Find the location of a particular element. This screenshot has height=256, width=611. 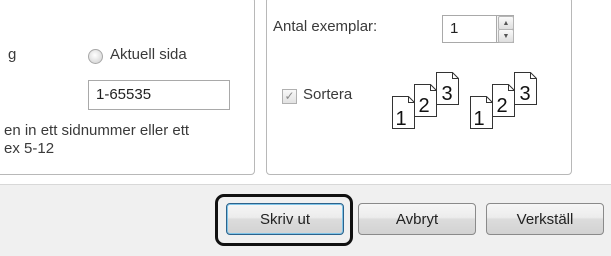

copies-label: Antal exemplar: is located at coordinates (325, 26).